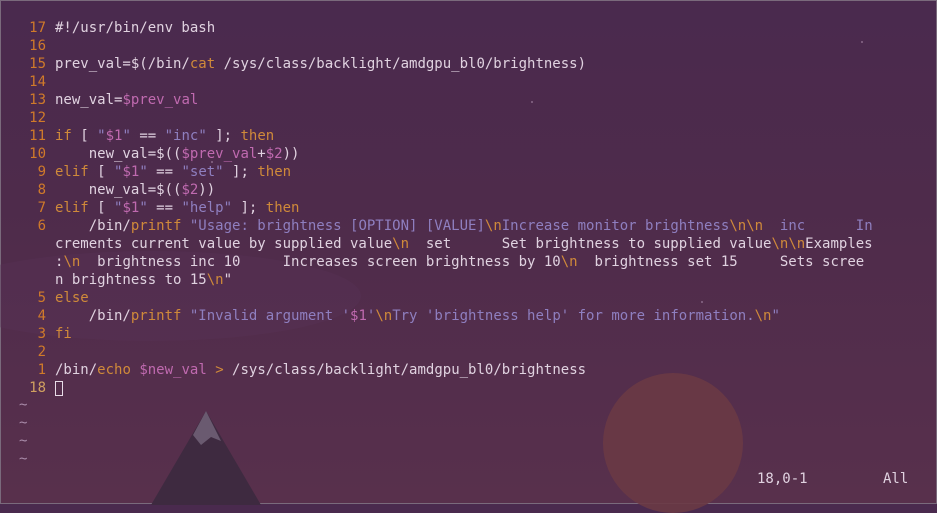  What do you see at coordinates (135, 28) in the screenshot?
I see `code-text: #!/usr/bin/env bash` at bounding box center [135, 28].